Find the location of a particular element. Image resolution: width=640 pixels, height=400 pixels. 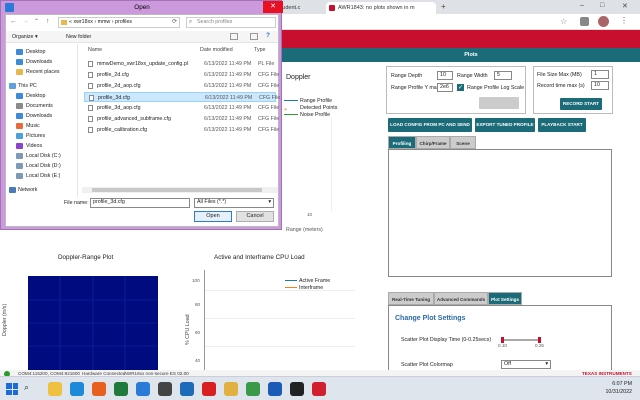

taskbar: ⌕ 6:07 PM 10/31/2022 is located at coordinates (320, 388).